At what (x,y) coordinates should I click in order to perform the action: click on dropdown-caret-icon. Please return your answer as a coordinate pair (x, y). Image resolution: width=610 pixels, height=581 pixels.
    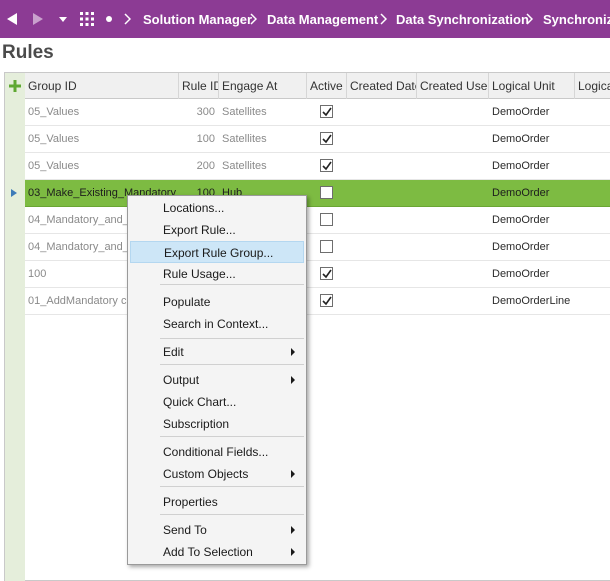
    Looking at the image, I should click on (63, 19).